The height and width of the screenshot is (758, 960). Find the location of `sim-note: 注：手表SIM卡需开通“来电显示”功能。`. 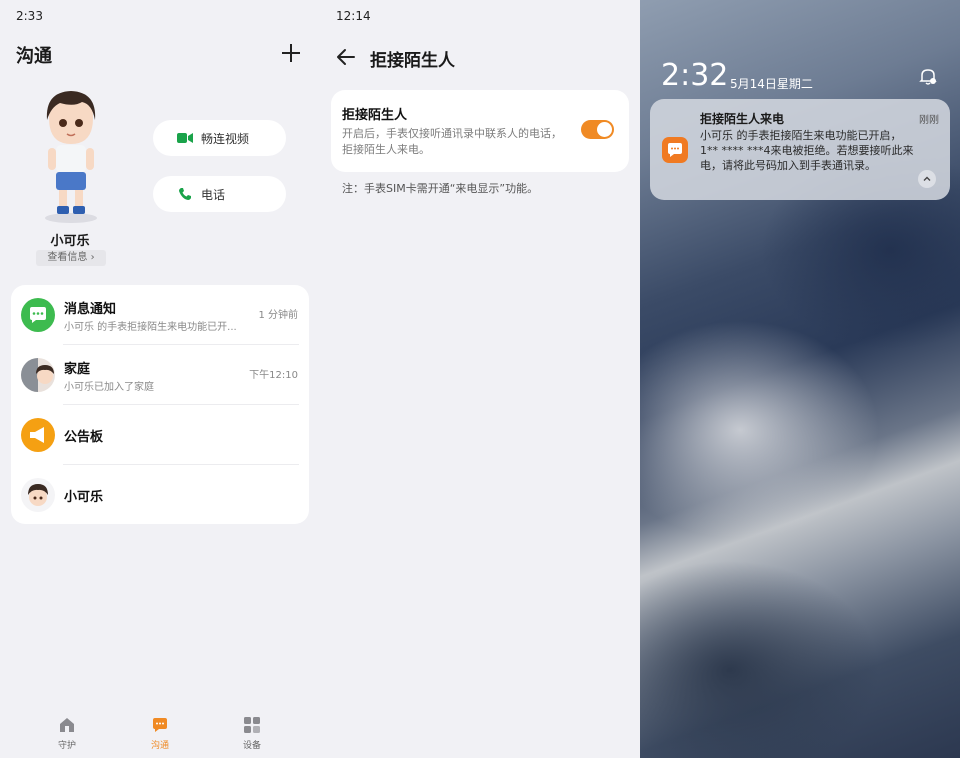

sim-note: 注：手表SIM卡需开通“来电显示”功能。 is located at coordinates (440, 188).